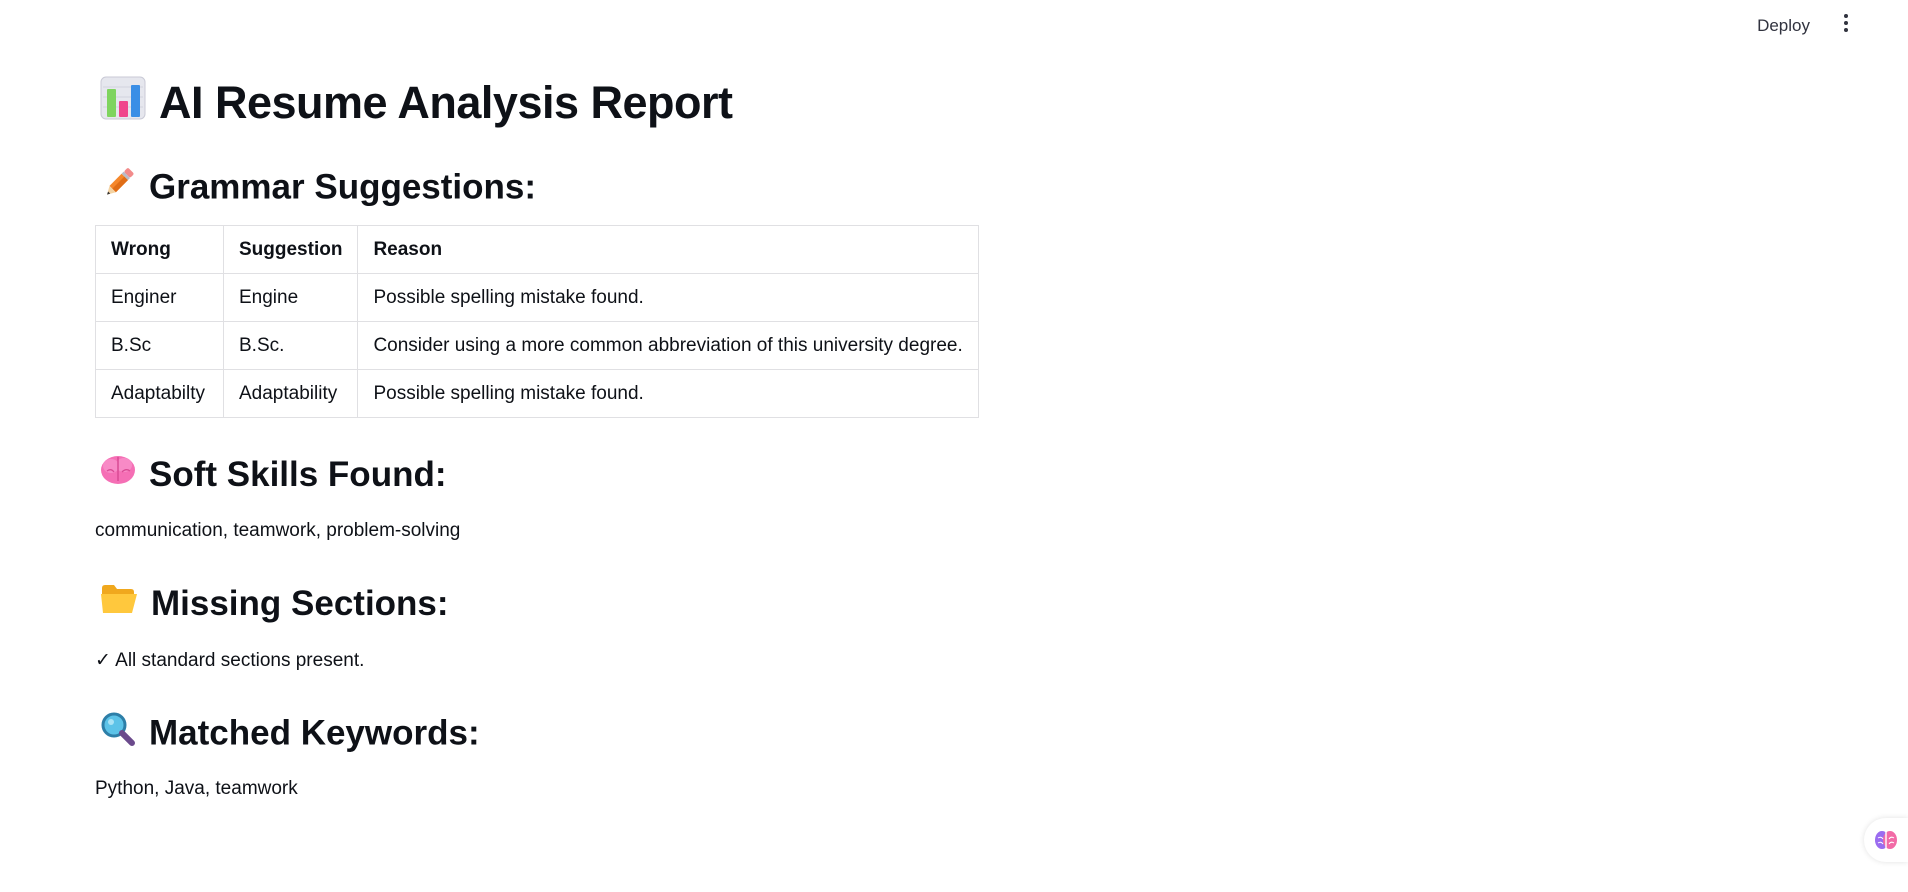  Describe the element at coordinates (290, 393) in the screenshot. I see `cell-suggestion: Adaptability` at that location.